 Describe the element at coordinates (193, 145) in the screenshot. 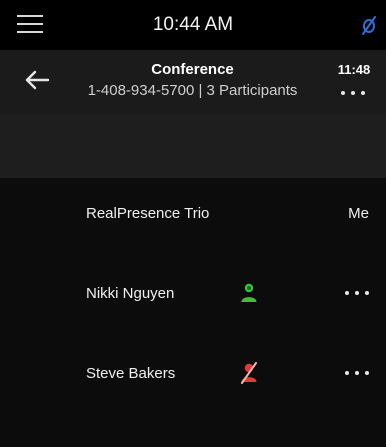

I see `call-info-bar` at that location.